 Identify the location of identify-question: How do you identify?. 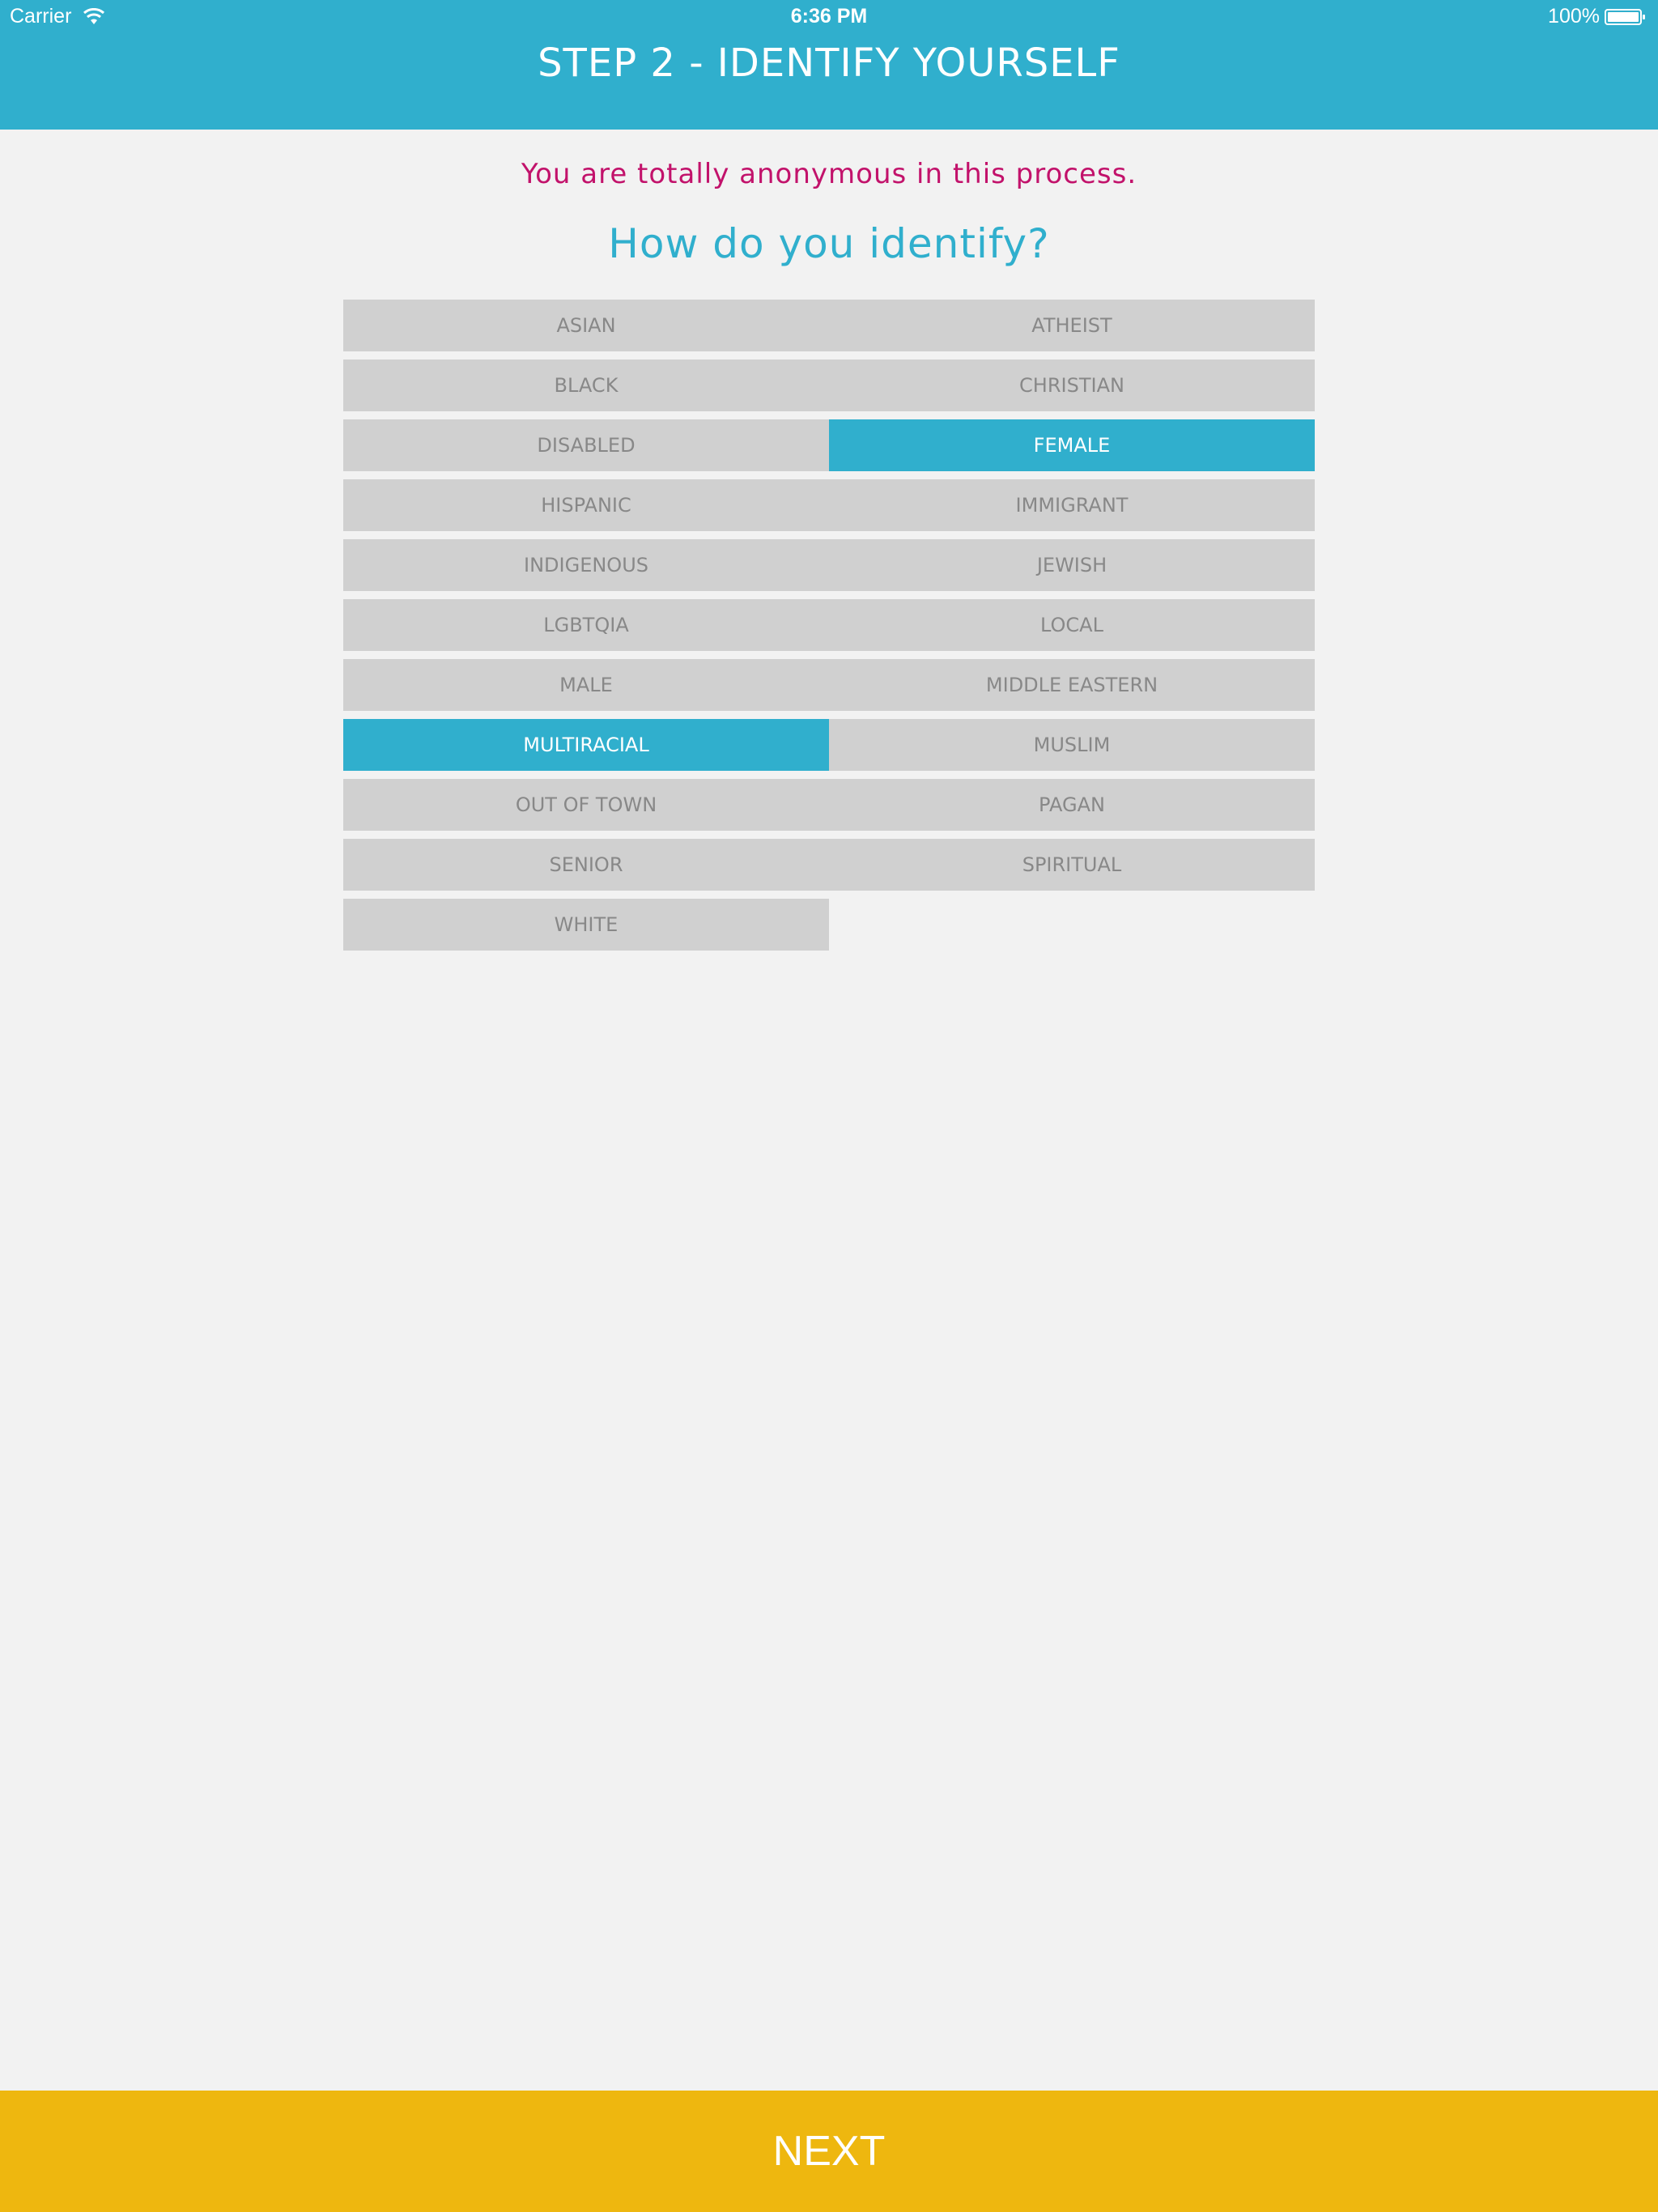
(829, 244).